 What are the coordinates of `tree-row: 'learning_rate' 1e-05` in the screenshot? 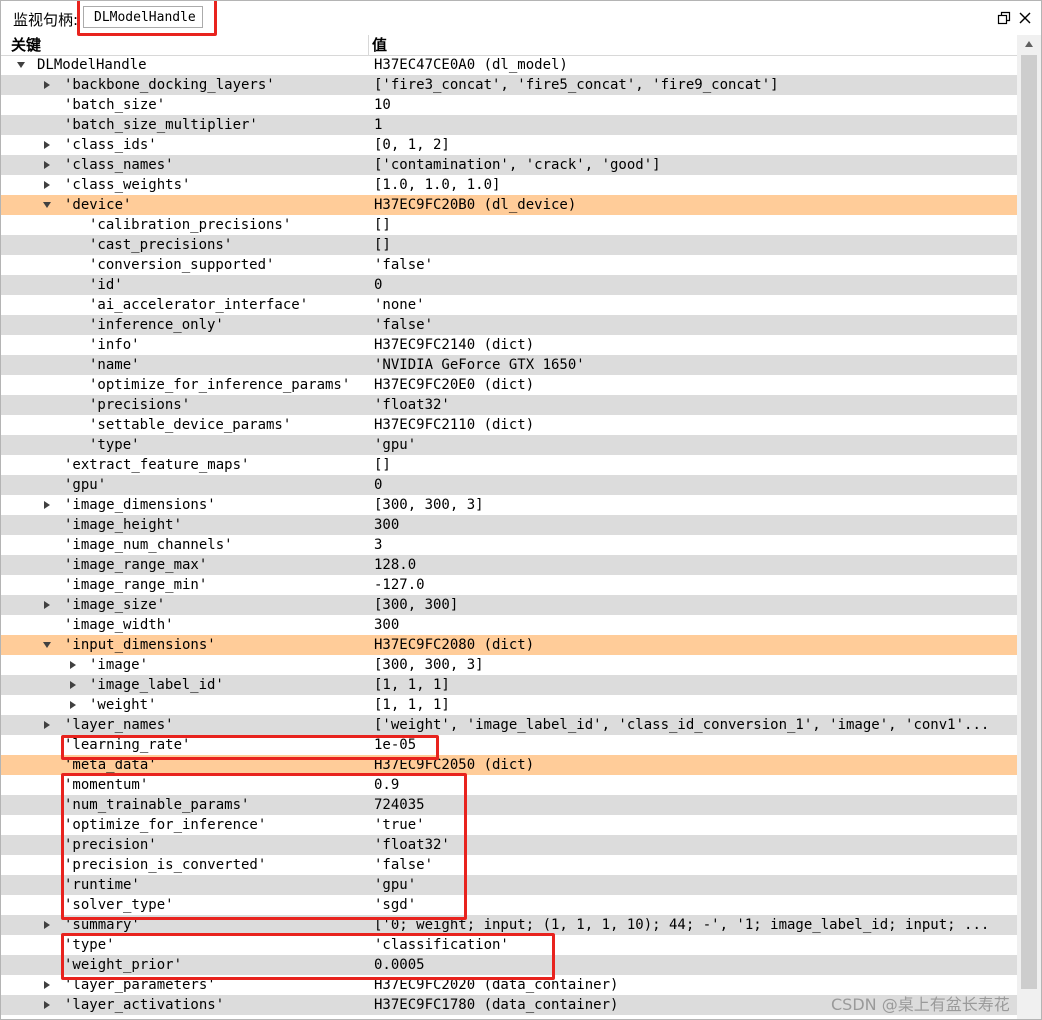 It's located at (509, 745).